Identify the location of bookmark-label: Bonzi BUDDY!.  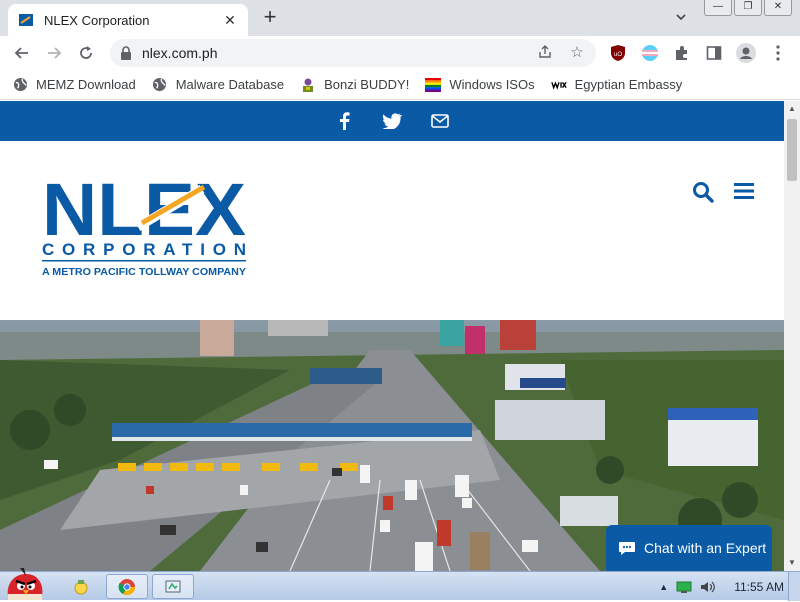
(367, 84).